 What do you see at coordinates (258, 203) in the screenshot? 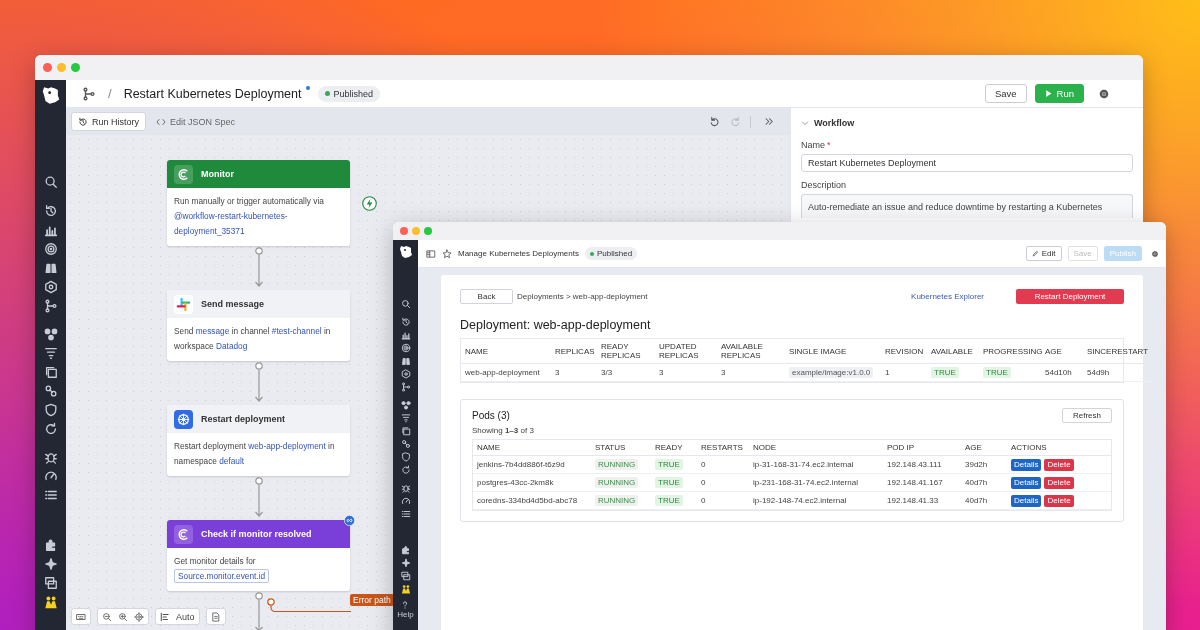
I see `workflow-node: Monitor Run manually or trigger automatically via @workflow-restart-kubernetes- deployment_35371` at bounding box center [258, 203].